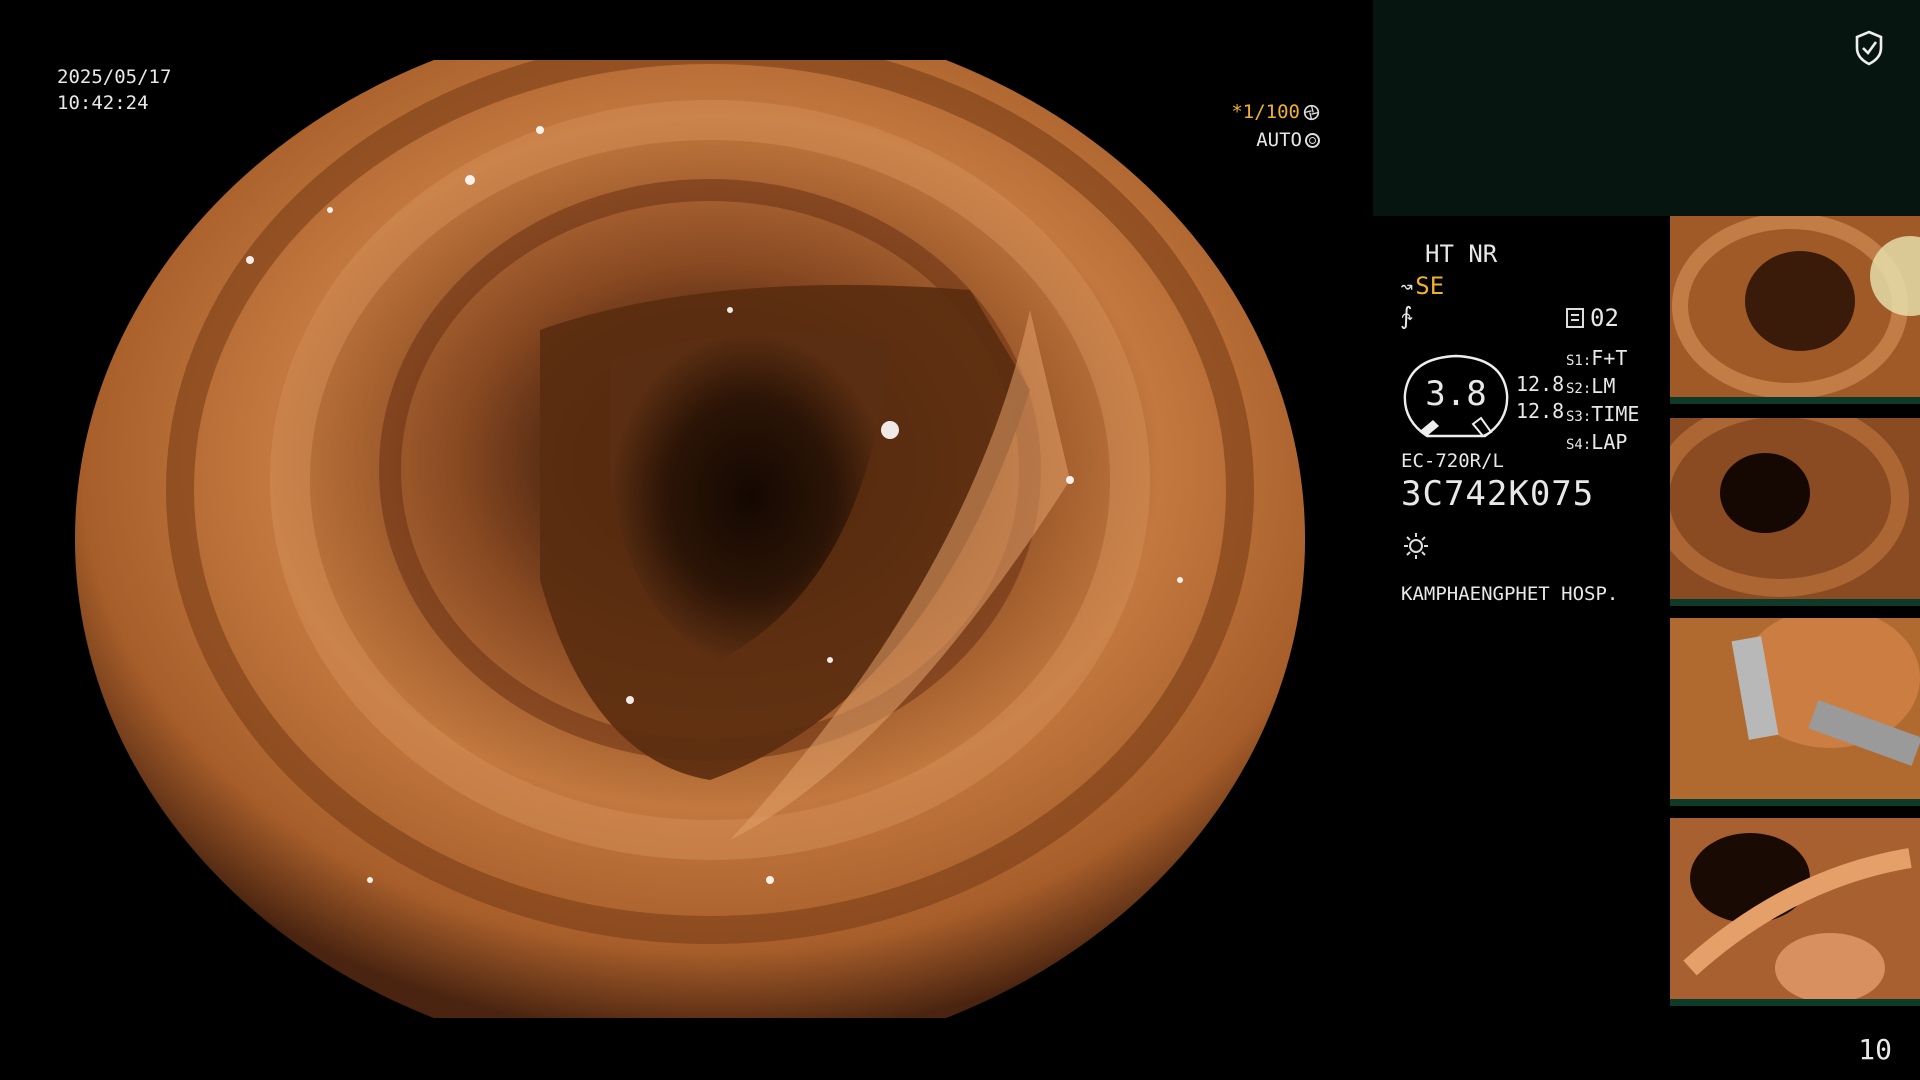 This screenshot has width=1920, height=1080. Describe the element at coordinates (1406, 316) in the screenshot. I see `freeze-icon: ∱` at that location.